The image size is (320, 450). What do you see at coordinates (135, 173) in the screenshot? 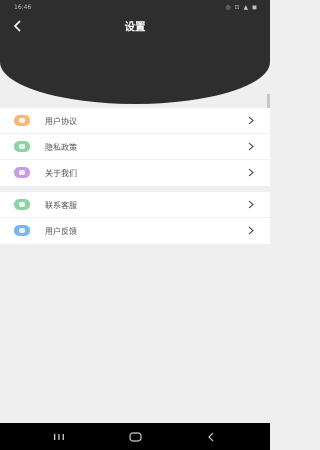
I see `row-about-us: 关于我们` at bounding box center [135, 173].